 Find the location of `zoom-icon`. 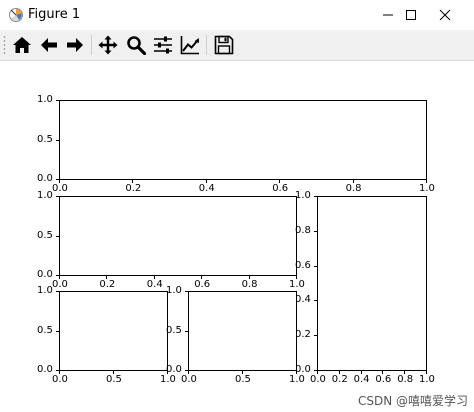

zoom-icon is located at coordinates (136, 45).